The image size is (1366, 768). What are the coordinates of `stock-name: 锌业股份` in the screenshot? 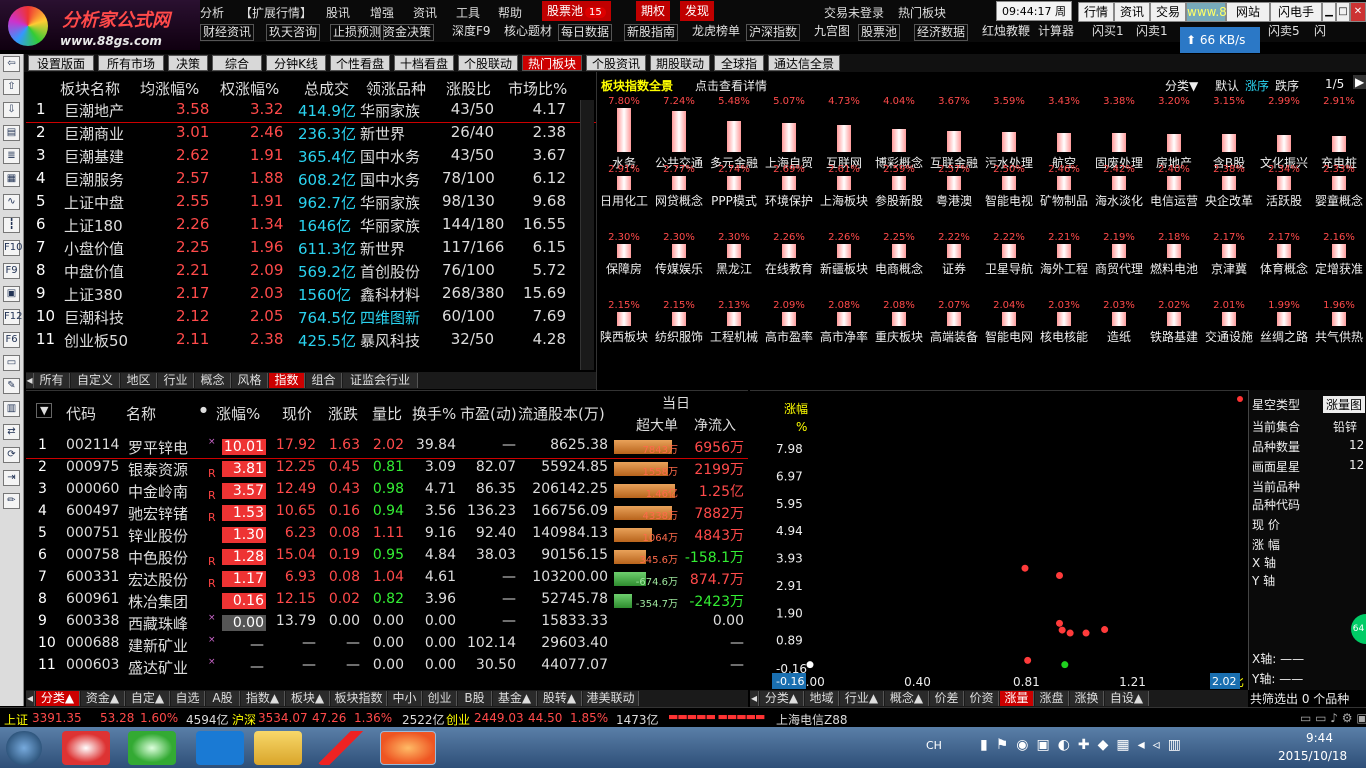 It's located at (158, 535).